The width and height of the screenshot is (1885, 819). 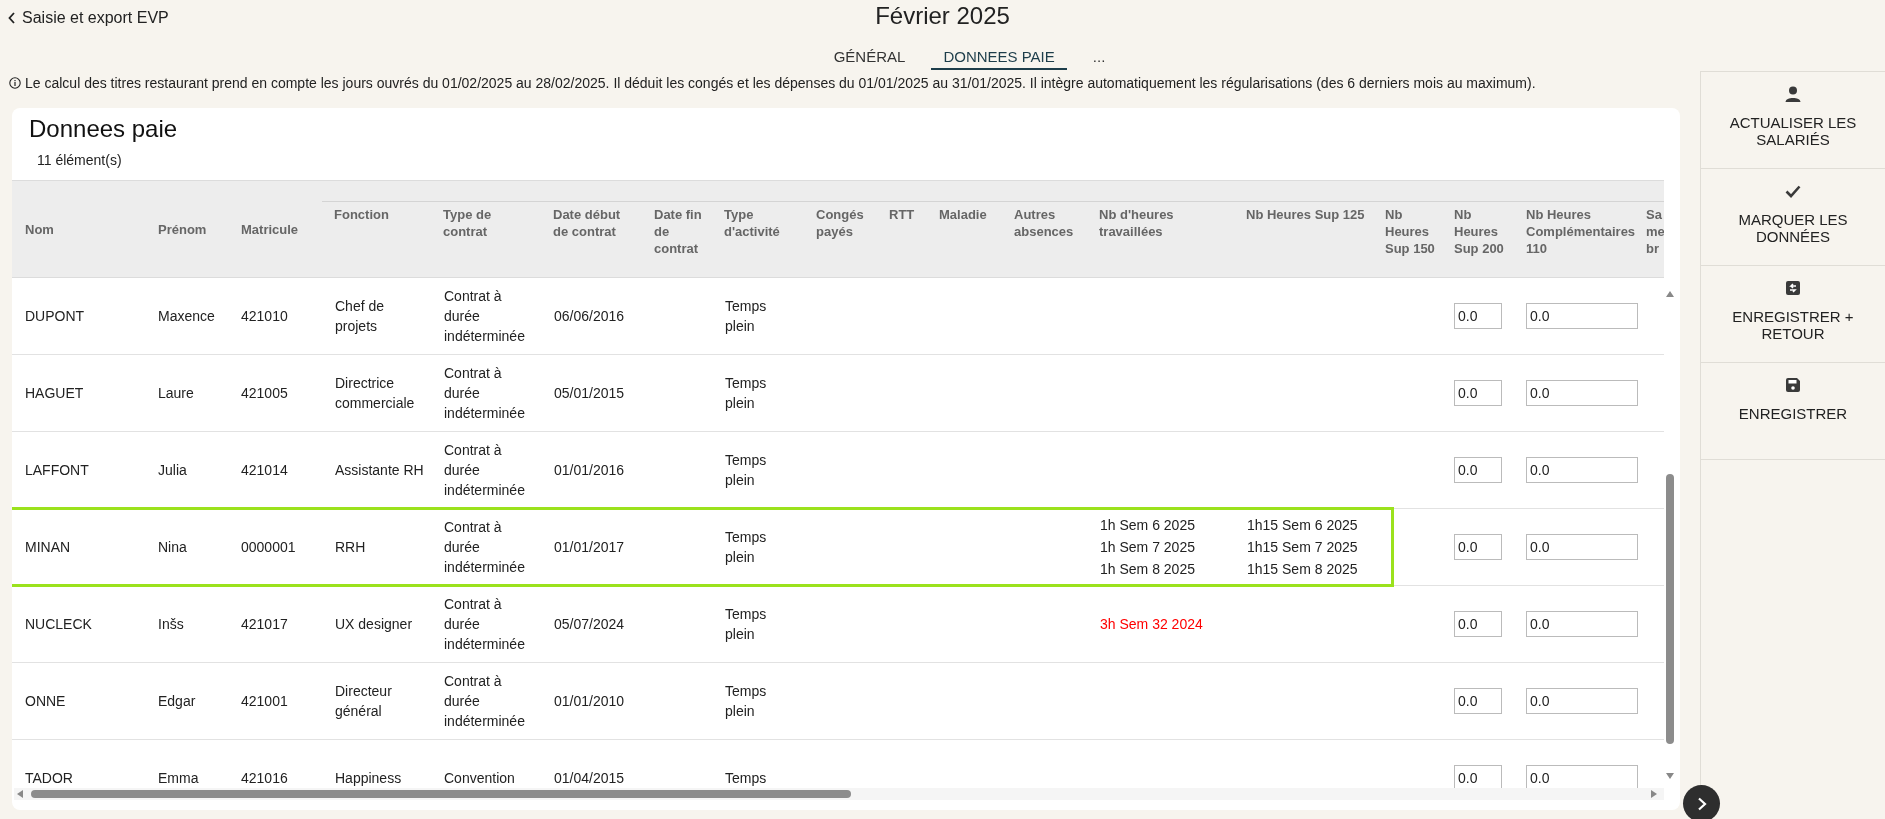 What do you see at coordinates (265, 470) in the screenshot?
I see `table-cell-text: 421014` at bounding box center [265, 470].